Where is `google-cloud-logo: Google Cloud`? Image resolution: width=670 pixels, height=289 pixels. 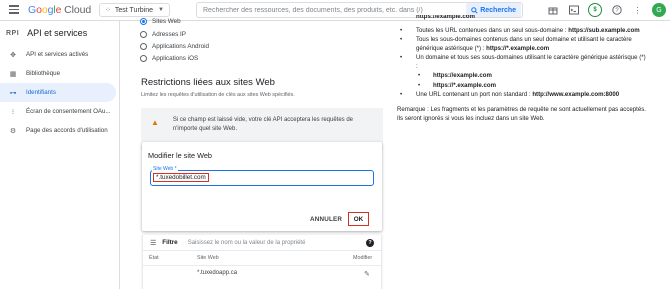 google-cloud-logo: Google Cloud is located at coordinates (59, 10).